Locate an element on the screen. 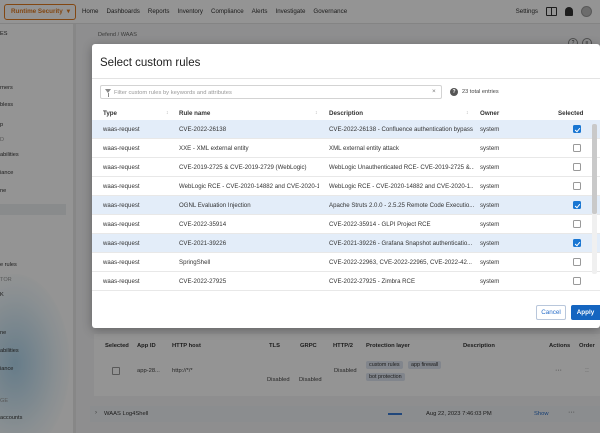 This screenshot has height=433, width=600. filter-field: × is located at coordinates (271, 92).